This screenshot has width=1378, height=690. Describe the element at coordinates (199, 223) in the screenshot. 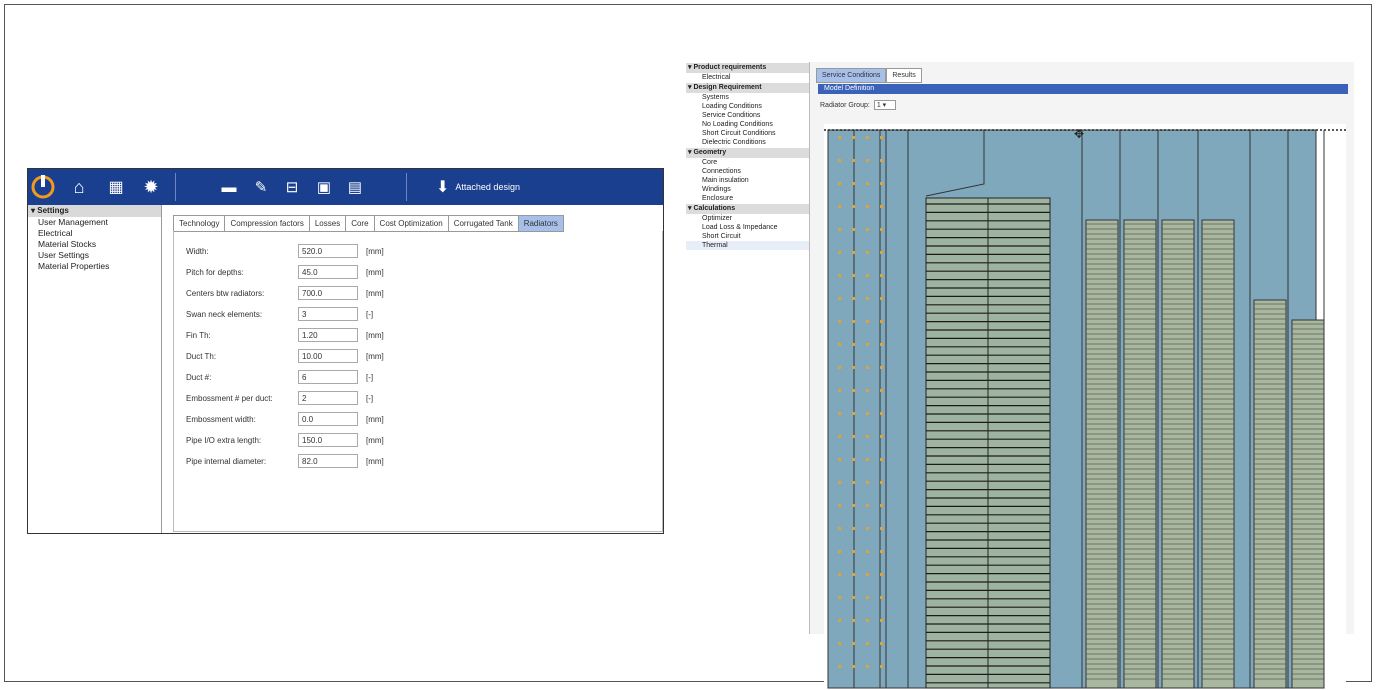

I see `tab-technology: Technology` at that location.